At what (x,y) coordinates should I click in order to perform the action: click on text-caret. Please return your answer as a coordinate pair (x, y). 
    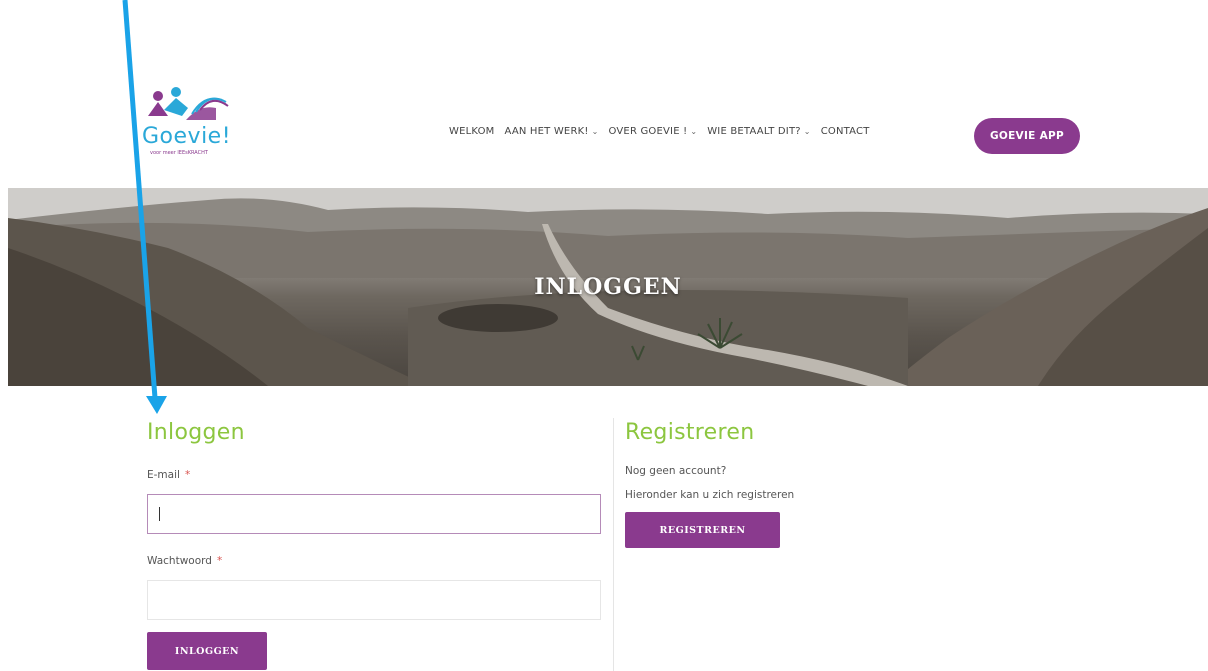
    Looking at the image, I should click on (159, 514).